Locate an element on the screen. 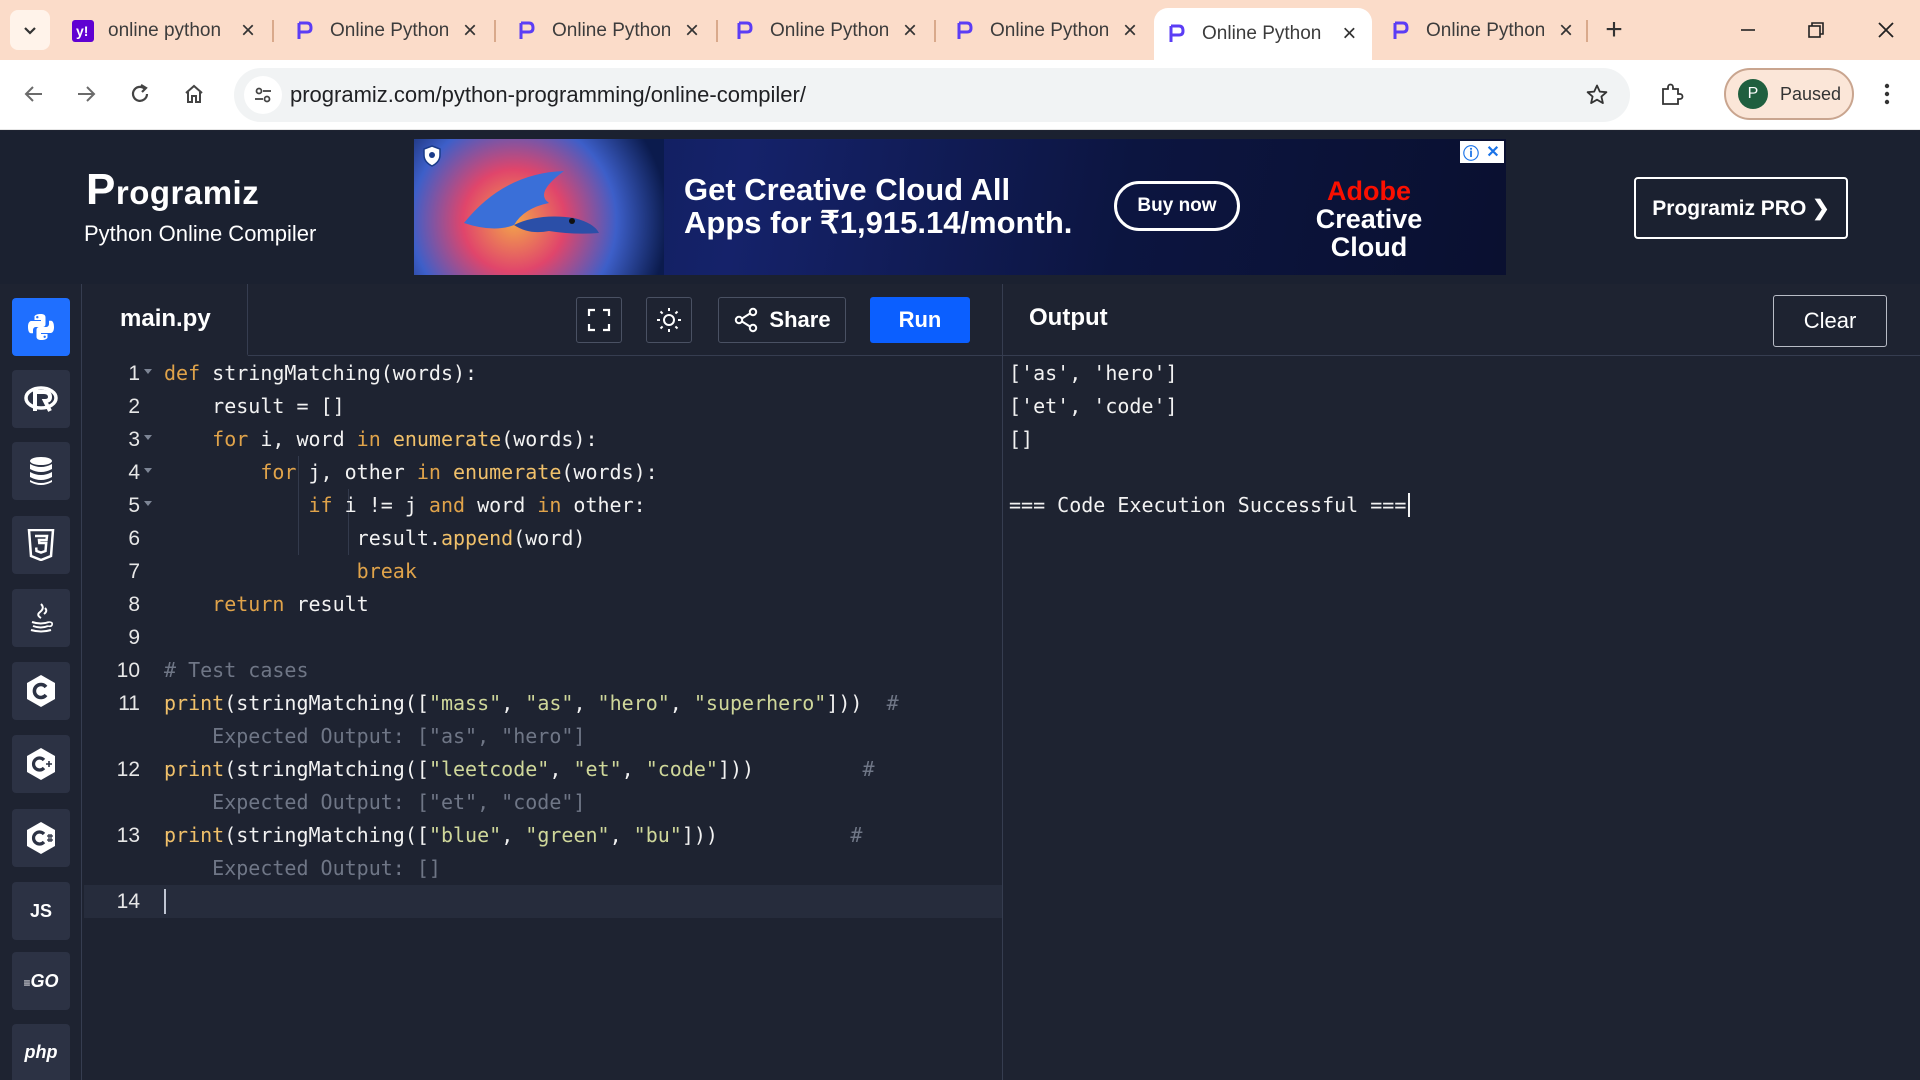 The width and height of the screenshot is (1920, 1080). browser-menu-button is located at coordinates (1887, 94).